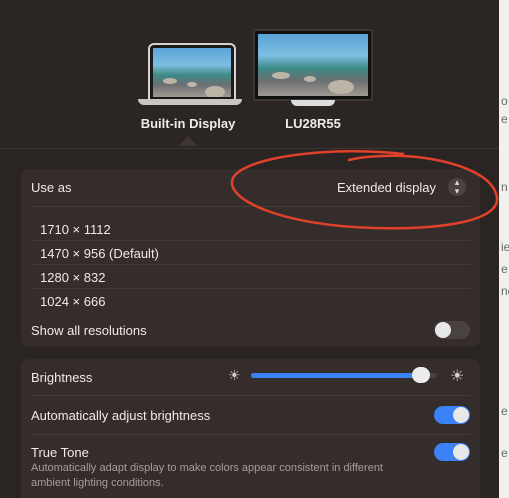 This screenshot has height=498, width=509. What do you see at coordinates (386, 187) in the screenshot?
I see `use-as-popup: Extended display` at bounding box center [386, 187].